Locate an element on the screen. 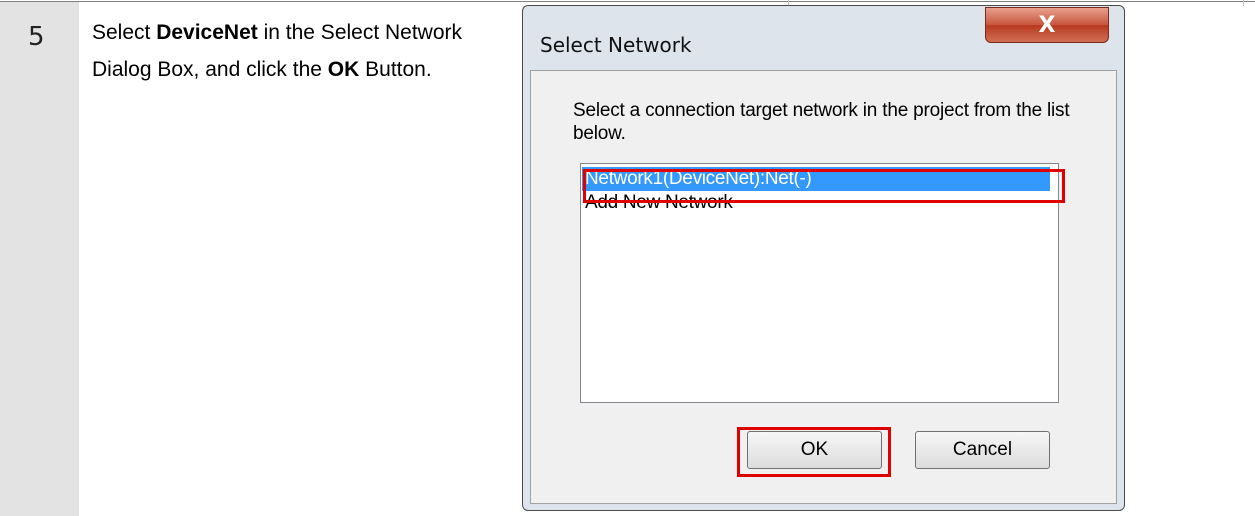  instruction-text: Select is located at coordinates (124, 32).